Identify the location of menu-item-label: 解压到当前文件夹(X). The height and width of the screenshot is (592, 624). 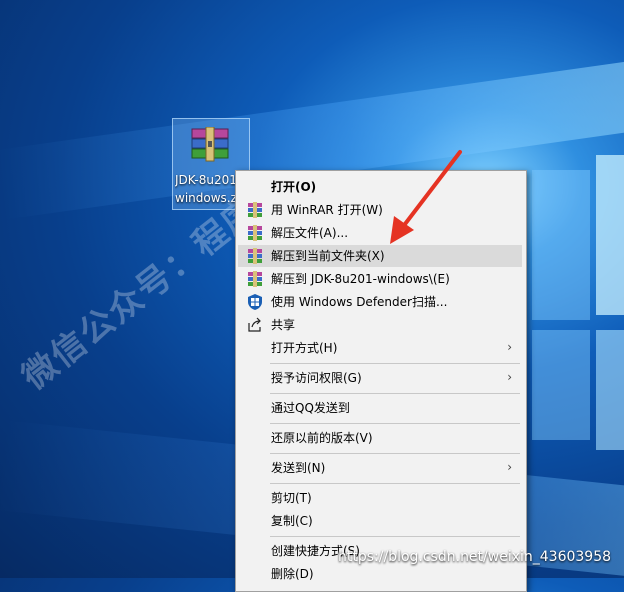
(328, 256).